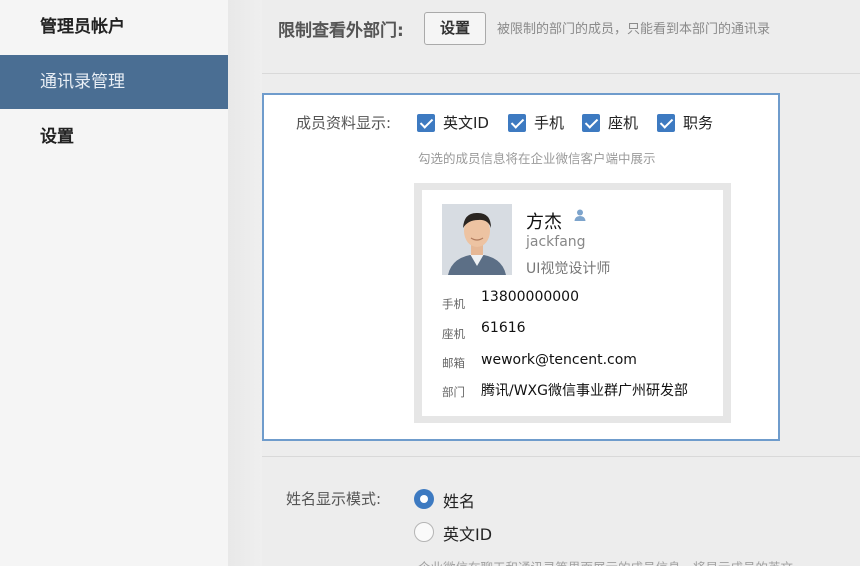  What do you see at coordinates (559, 360) in the screenshot?
I see `field-value-email: wework@tencent.com` at bounding box center [559, 360].